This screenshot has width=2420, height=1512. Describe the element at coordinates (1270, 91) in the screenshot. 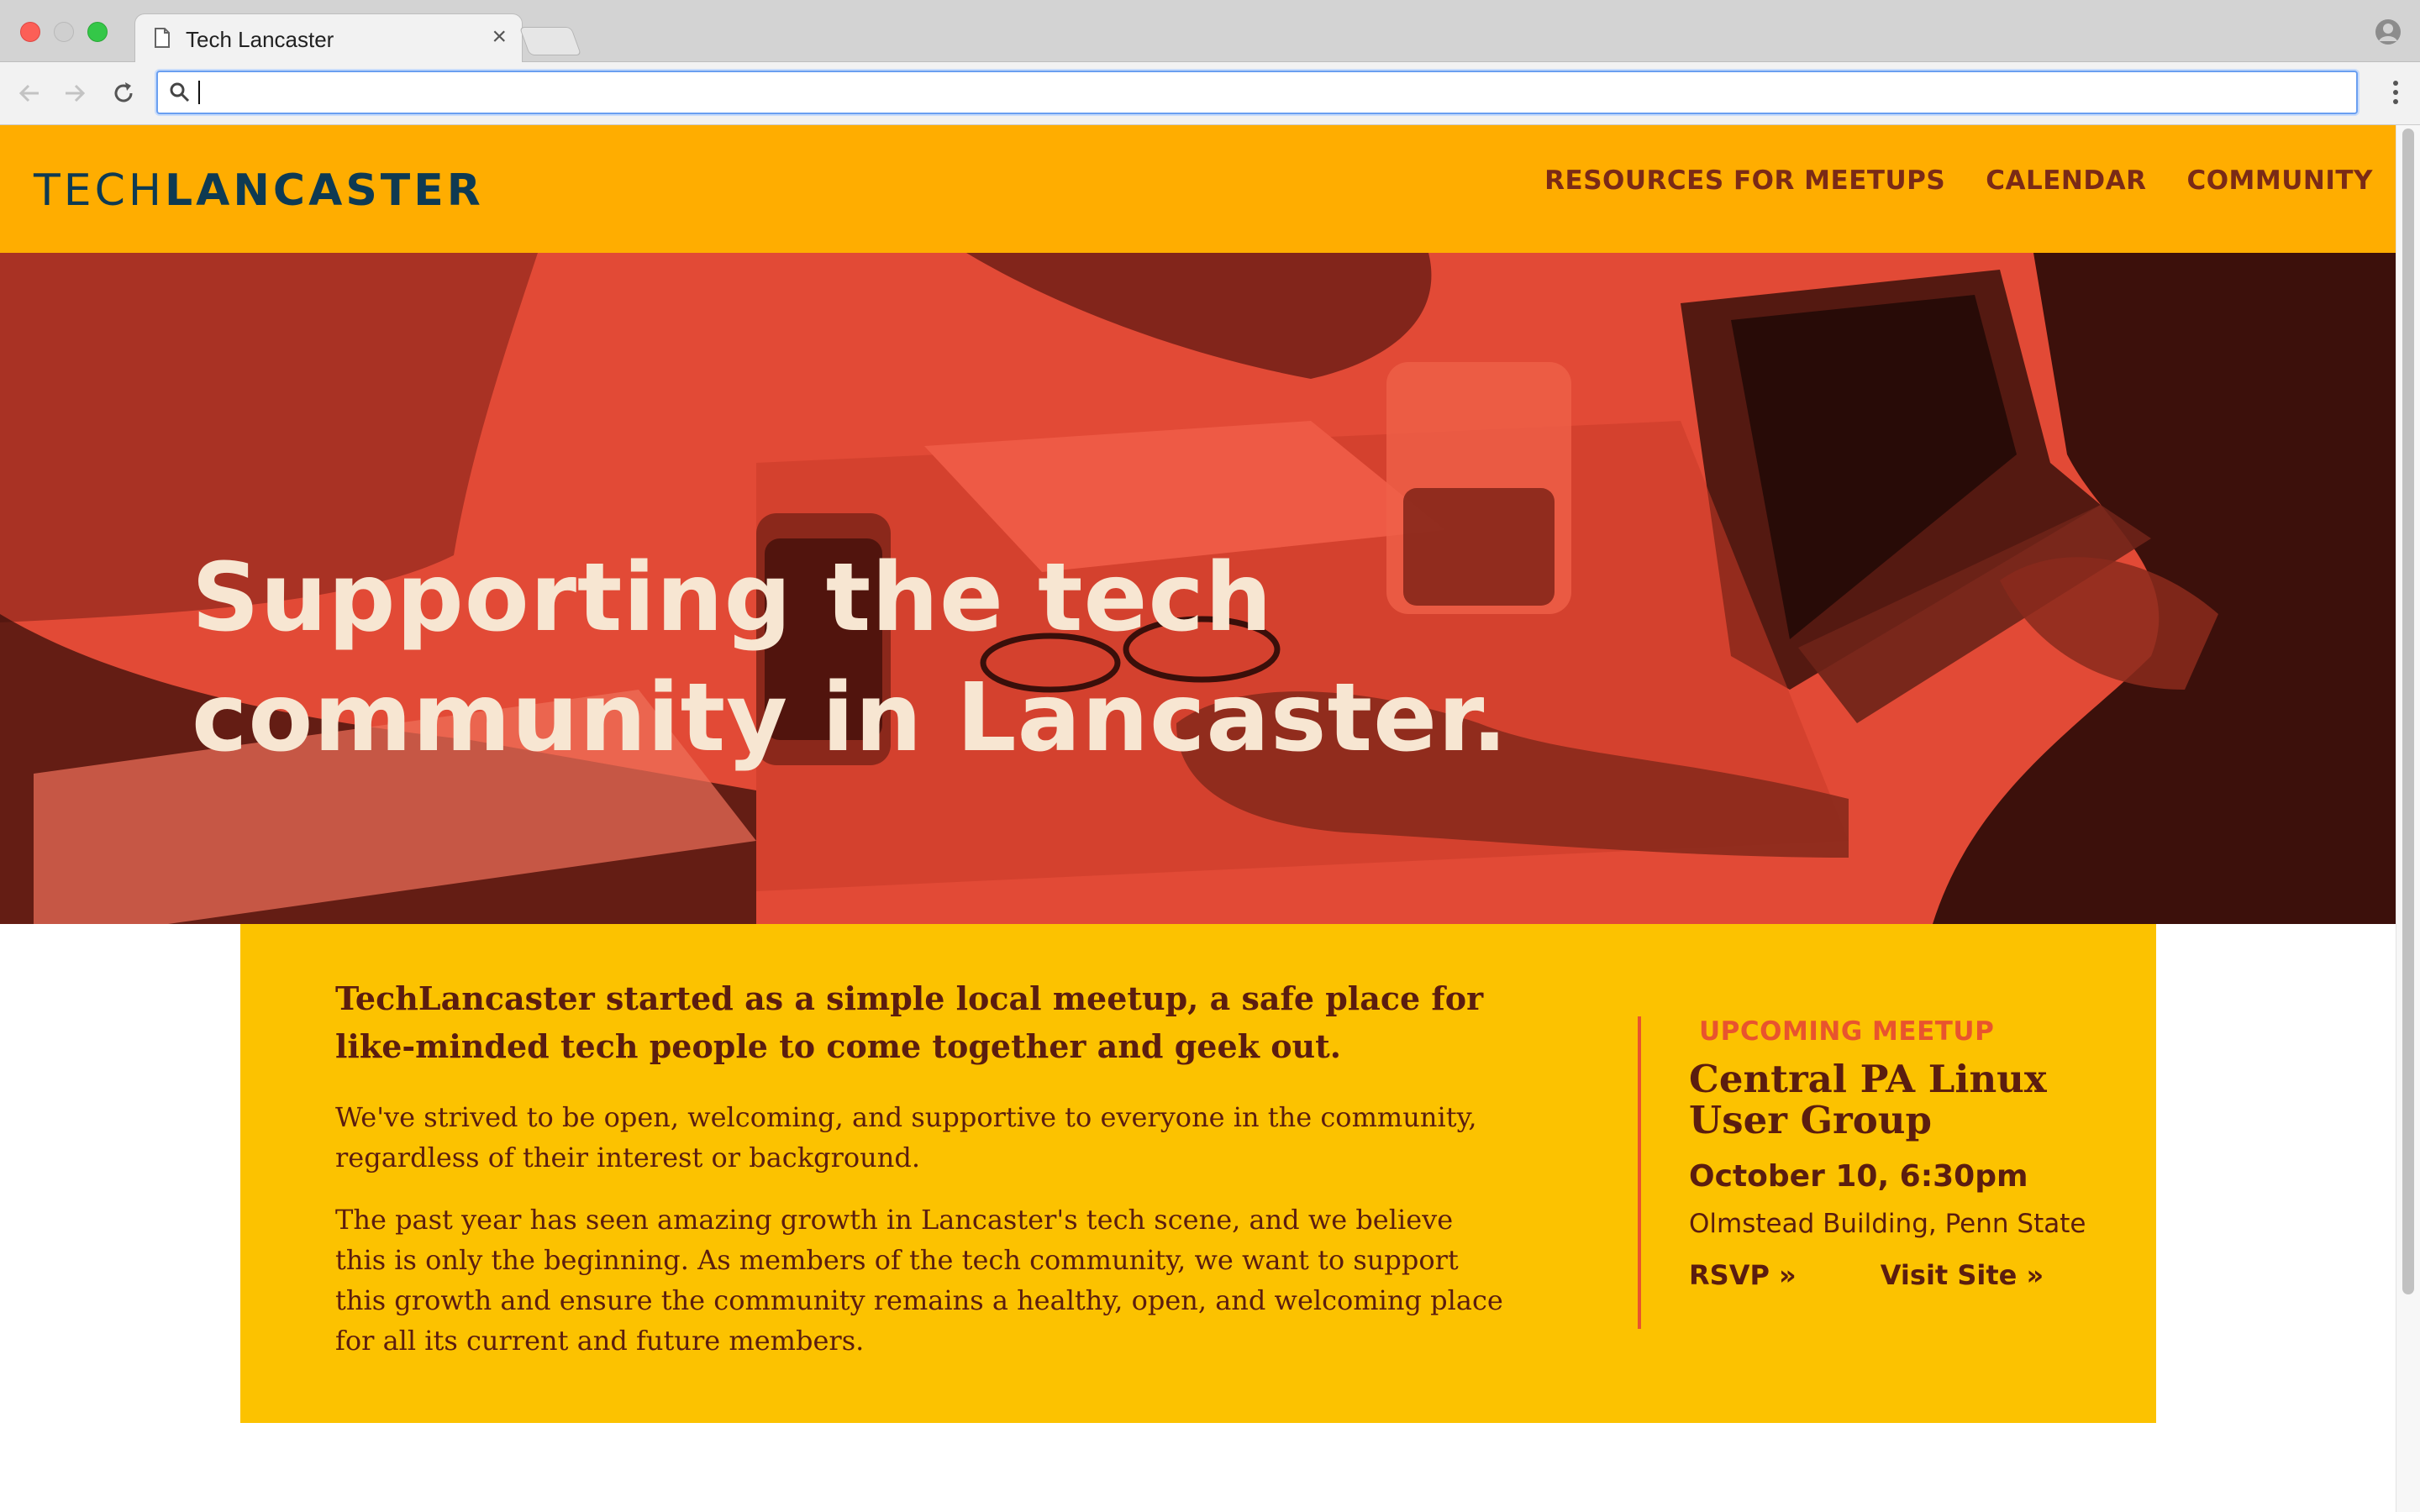

I see `address-input` at that location.